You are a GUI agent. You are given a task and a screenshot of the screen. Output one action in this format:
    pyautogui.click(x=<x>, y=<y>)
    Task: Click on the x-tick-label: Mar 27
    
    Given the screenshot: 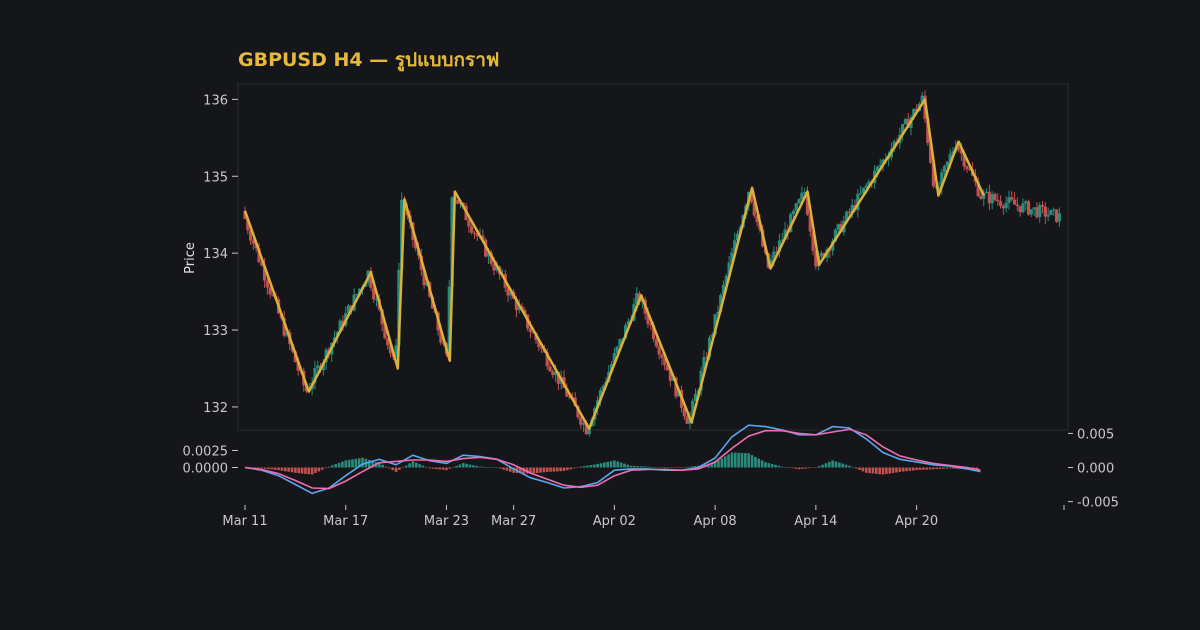 What is the action you would take?
    pyautogui.click(x=513, y=521)
    